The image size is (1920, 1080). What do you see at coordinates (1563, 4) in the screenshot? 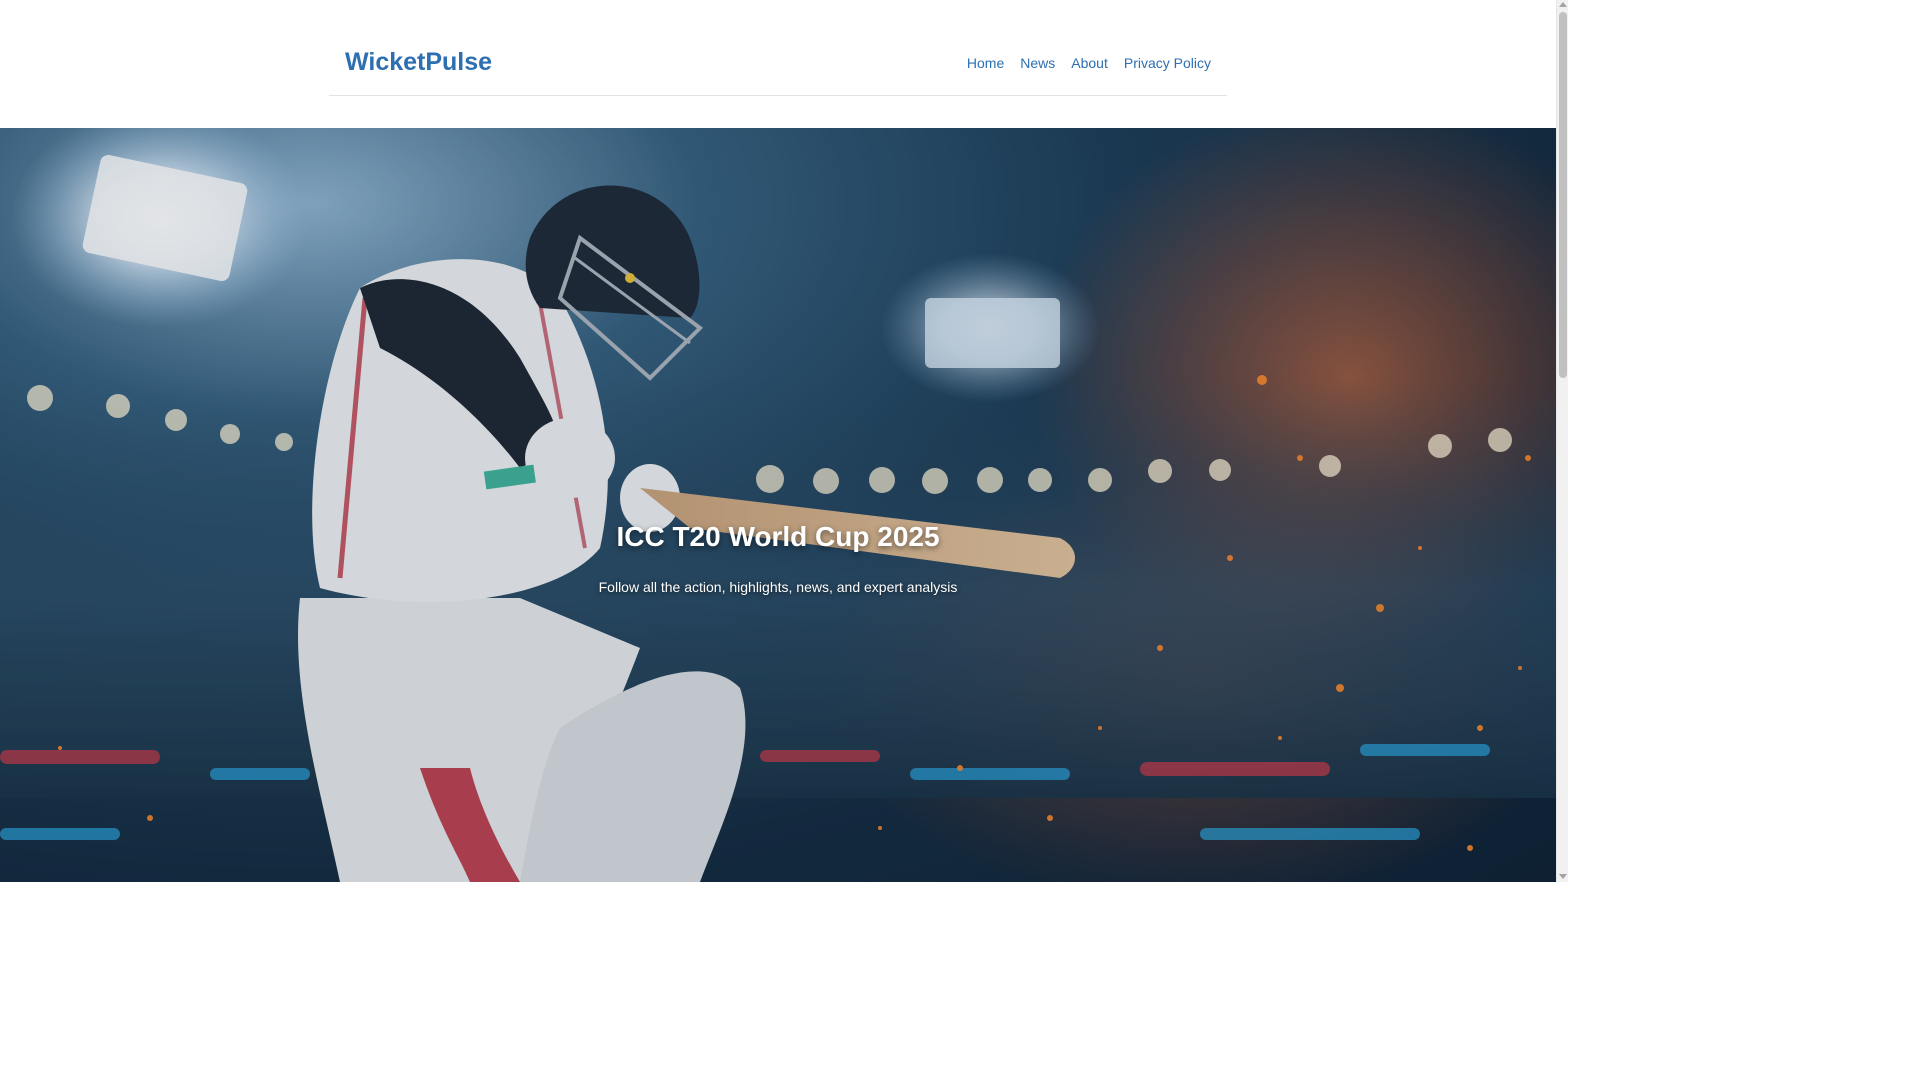
I see `scroll-up-arrow-icon` at bounding box center [1563, 4].